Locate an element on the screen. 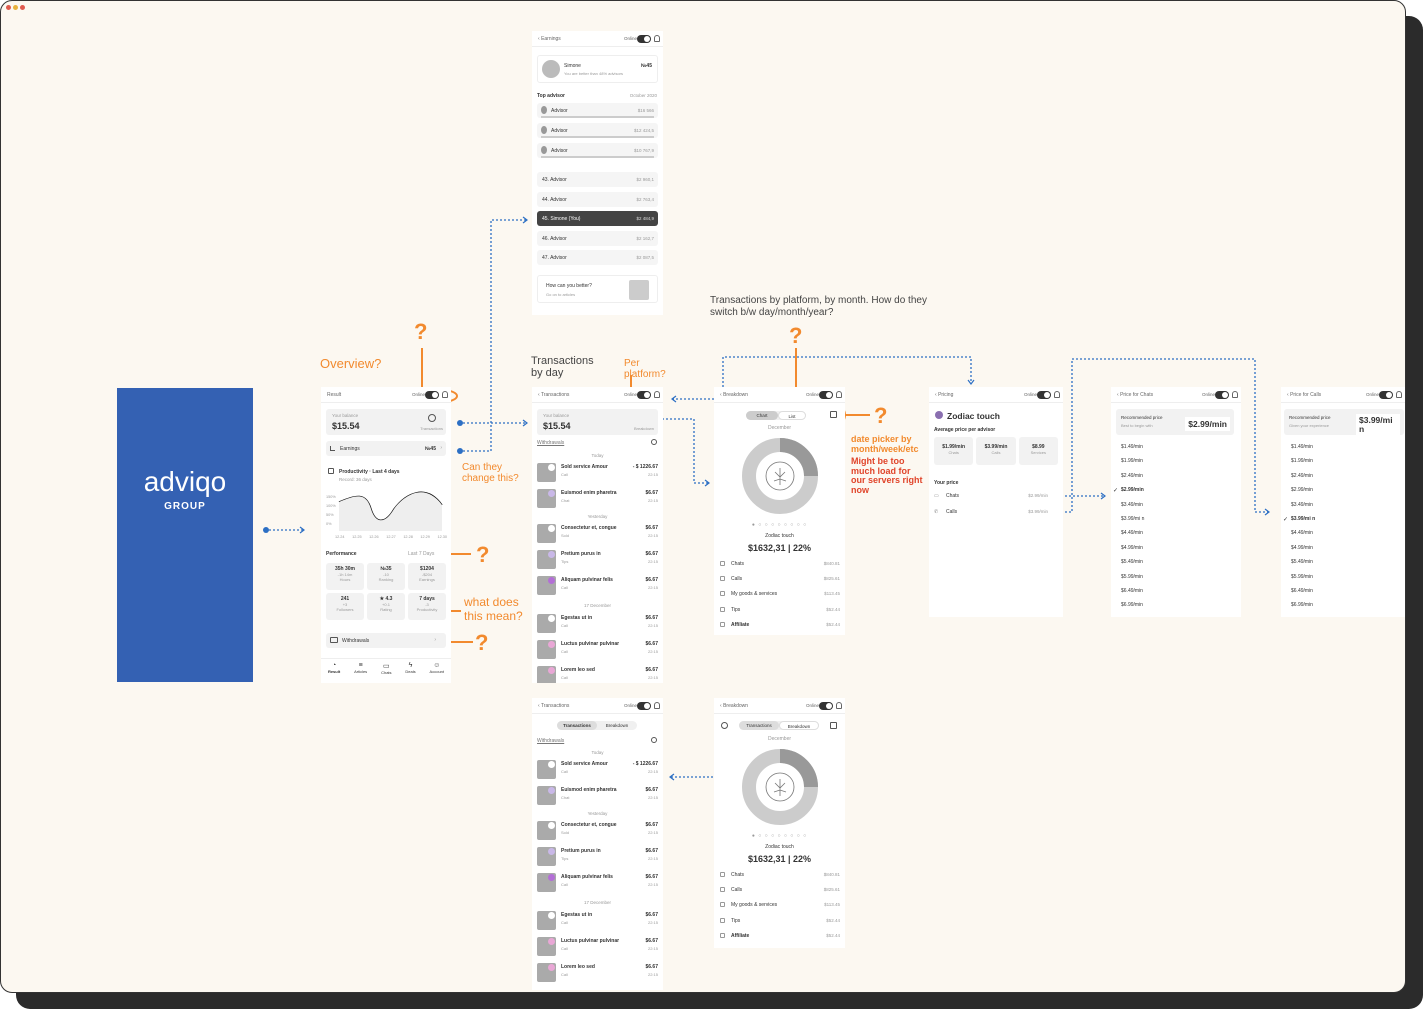  tab-chart: Chart is located at coordinates (762, 415).